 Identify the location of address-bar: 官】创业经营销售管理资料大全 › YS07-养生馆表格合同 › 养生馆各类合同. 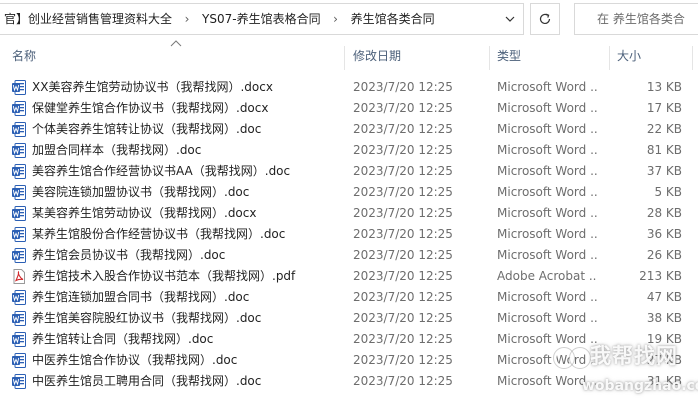
(262, 19).